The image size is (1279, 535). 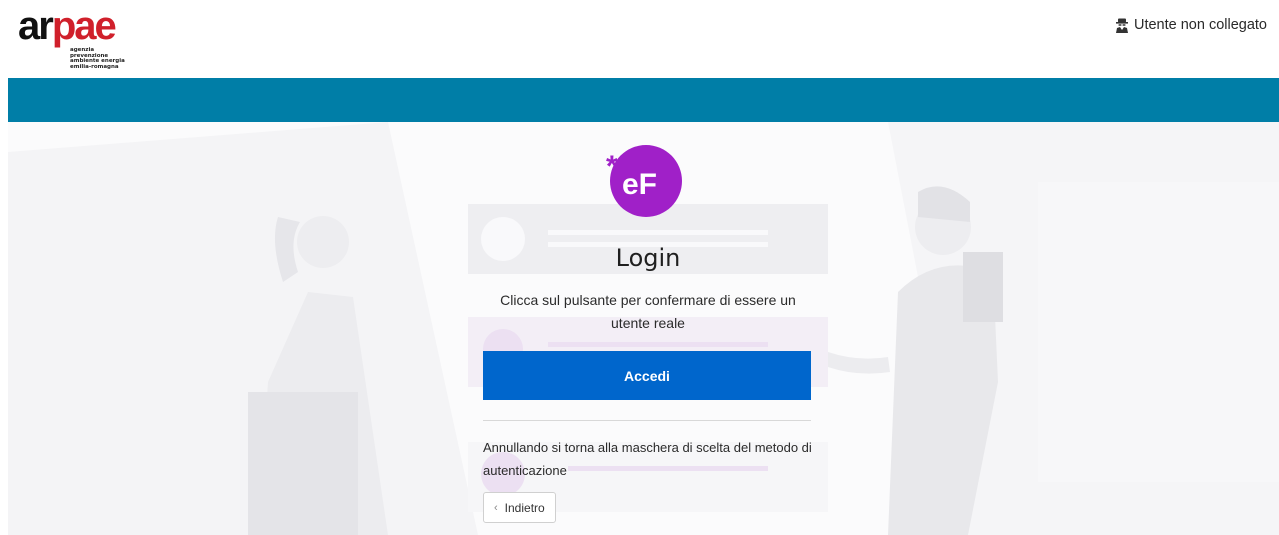 I want to click on user-status: Utente non collegato, so click(x=1191, y=25).